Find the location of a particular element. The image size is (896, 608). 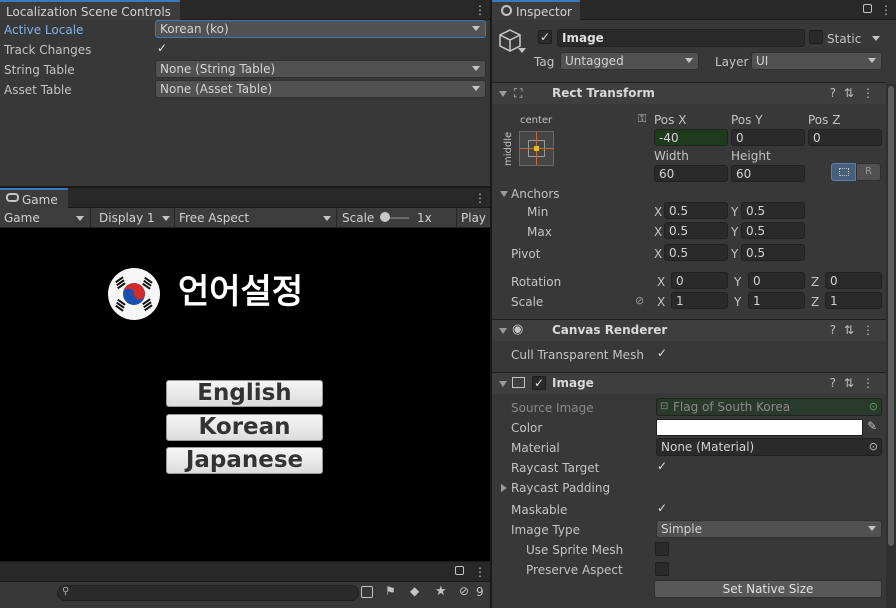

preserve-aspect-checkbox is located at coordinates (662, 569).